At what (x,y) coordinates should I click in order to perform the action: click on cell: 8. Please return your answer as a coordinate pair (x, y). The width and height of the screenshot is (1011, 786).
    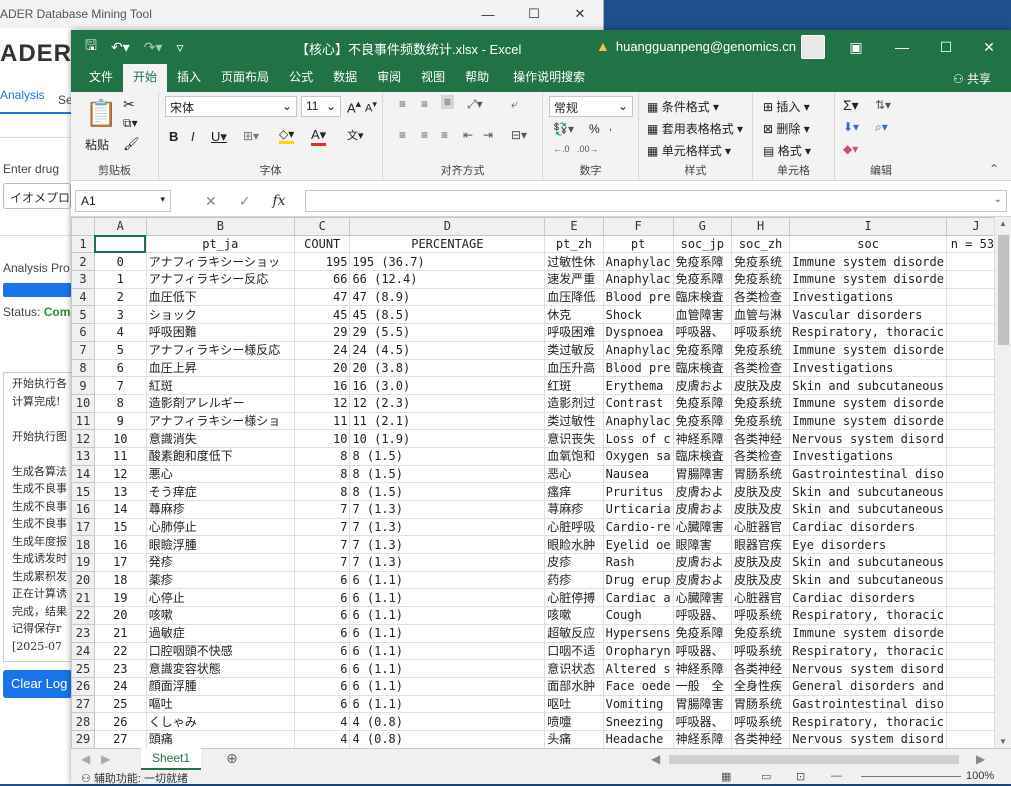
    Looking at the image, I should click on (322, 456).